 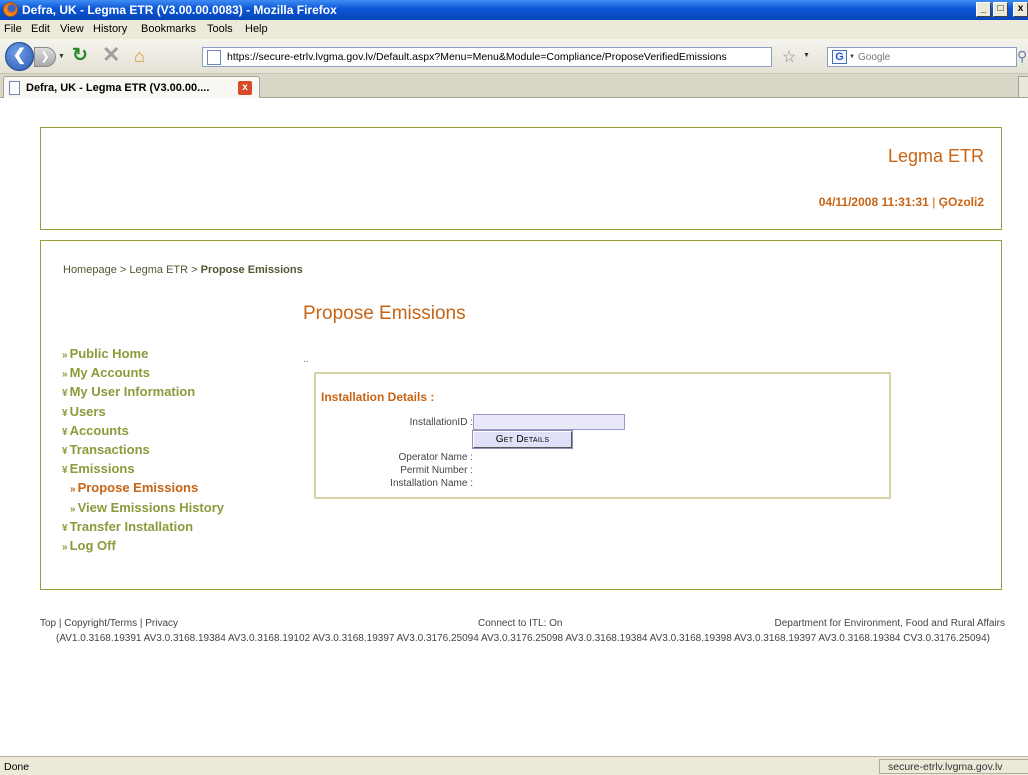 I want to click on nav-item-accounts: ¥ Accounts, so click(x=177, y=432).